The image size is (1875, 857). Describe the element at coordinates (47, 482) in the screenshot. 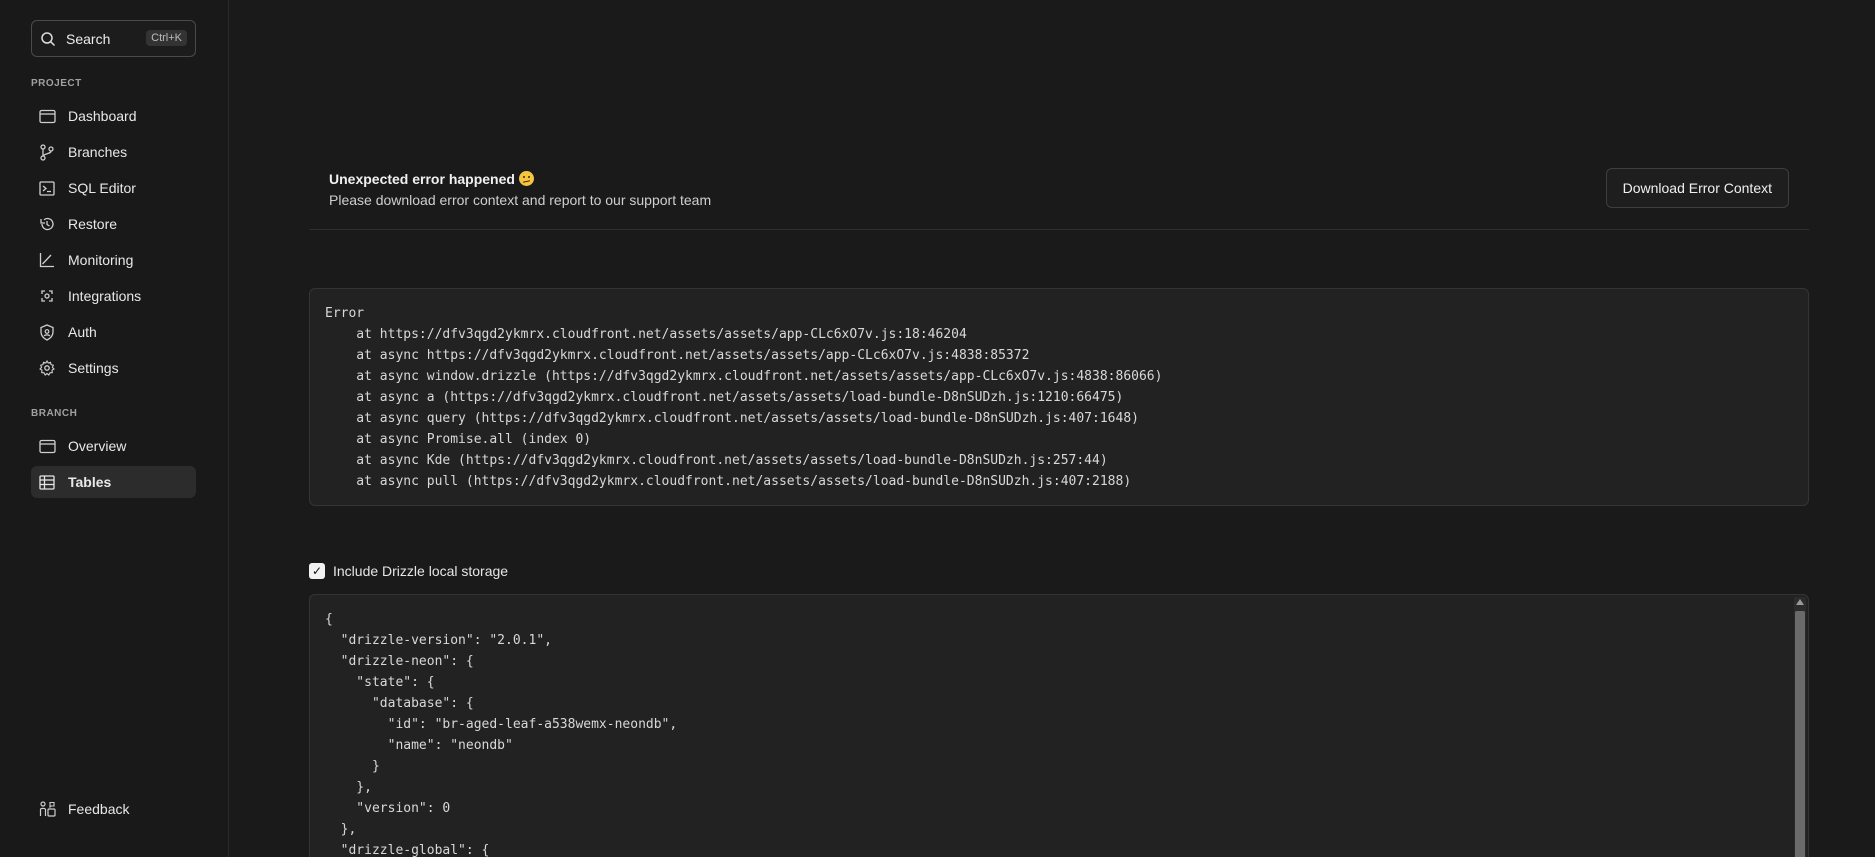

I see `tables-icon` at that location.